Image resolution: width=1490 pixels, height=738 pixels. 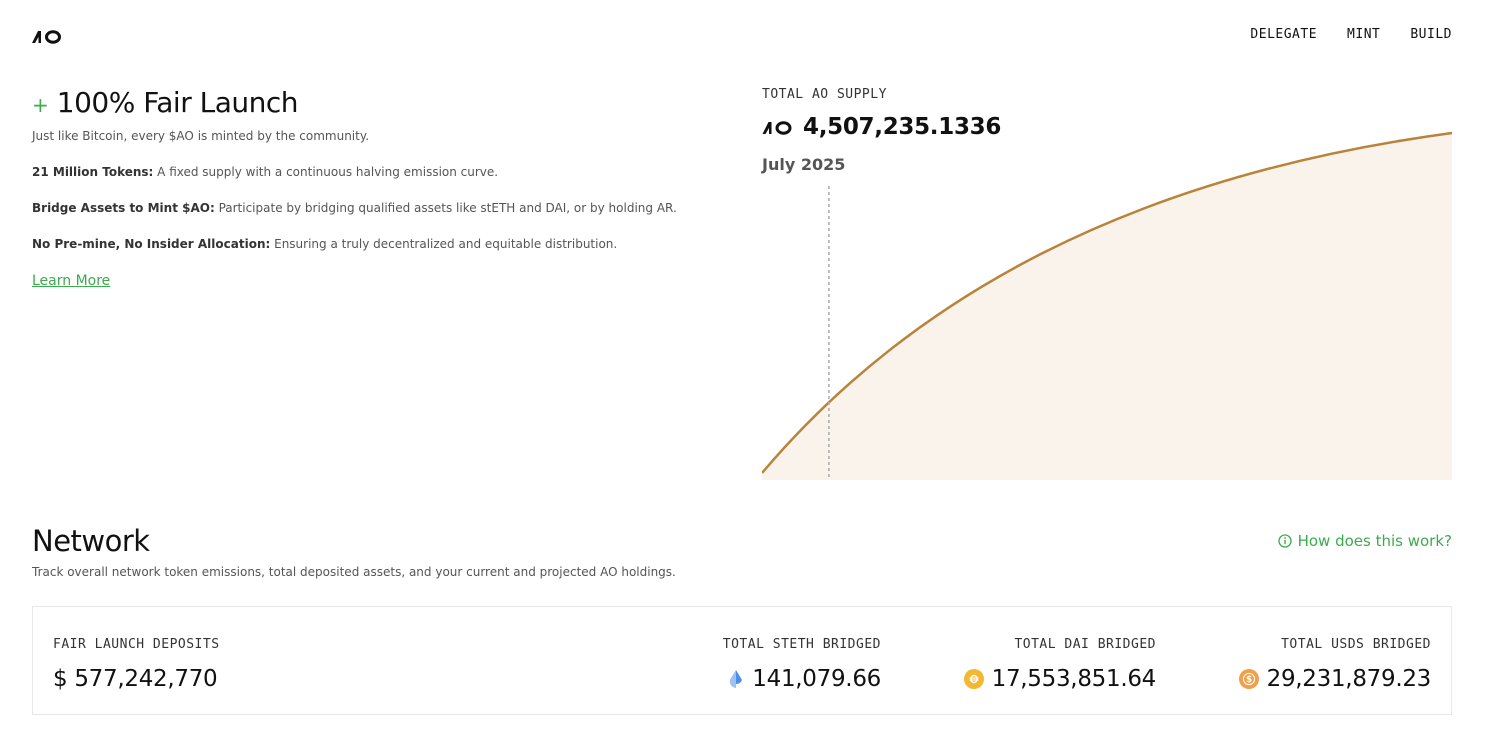 I want to click on stat-fair-launch-deposits: FAIR LAUNCH DEPOSITS $ 577,242,770, so click(x=136, y=664).